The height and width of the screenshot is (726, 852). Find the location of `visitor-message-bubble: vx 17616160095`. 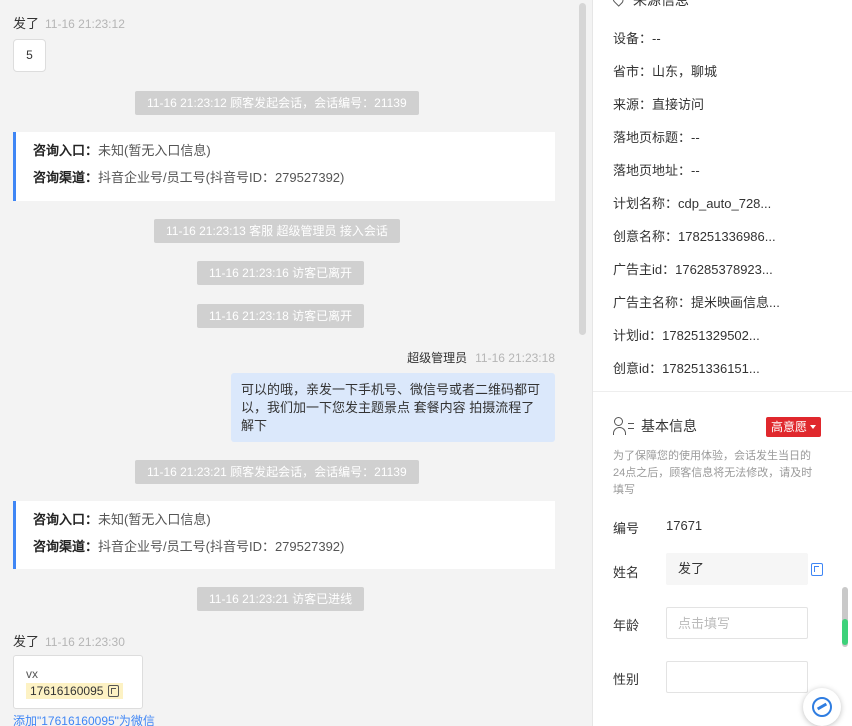

visitor-message-bubble: vx 17616160095 is located at coordinates (78, 682).